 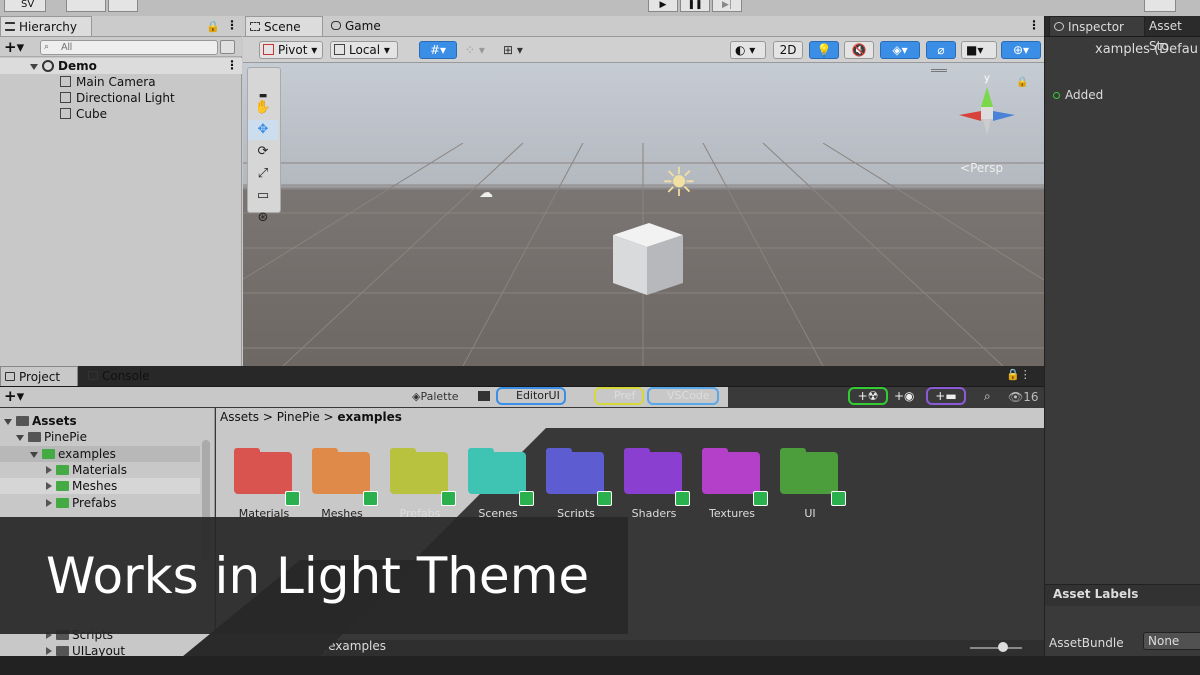 I want to click on move-tool-icon: ✥, so click(x=263, y=130).